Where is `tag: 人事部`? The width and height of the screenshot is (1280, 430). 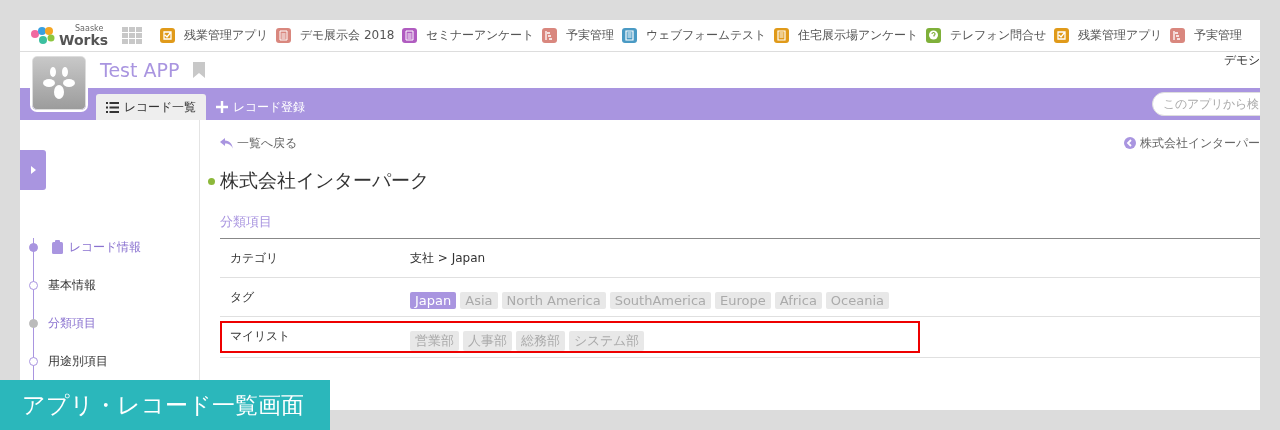 tag: 人事部 is located at coordinates (487, 341).